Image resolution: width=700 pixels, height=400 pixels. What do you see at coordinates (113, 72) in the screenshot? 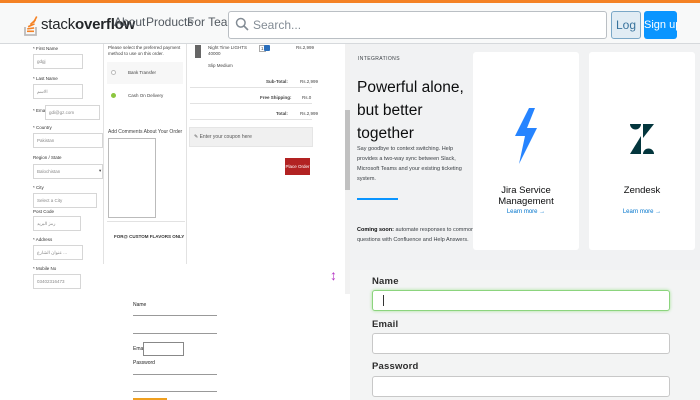
I see `bank-transfer-radio` at bounding box center [113, 72].